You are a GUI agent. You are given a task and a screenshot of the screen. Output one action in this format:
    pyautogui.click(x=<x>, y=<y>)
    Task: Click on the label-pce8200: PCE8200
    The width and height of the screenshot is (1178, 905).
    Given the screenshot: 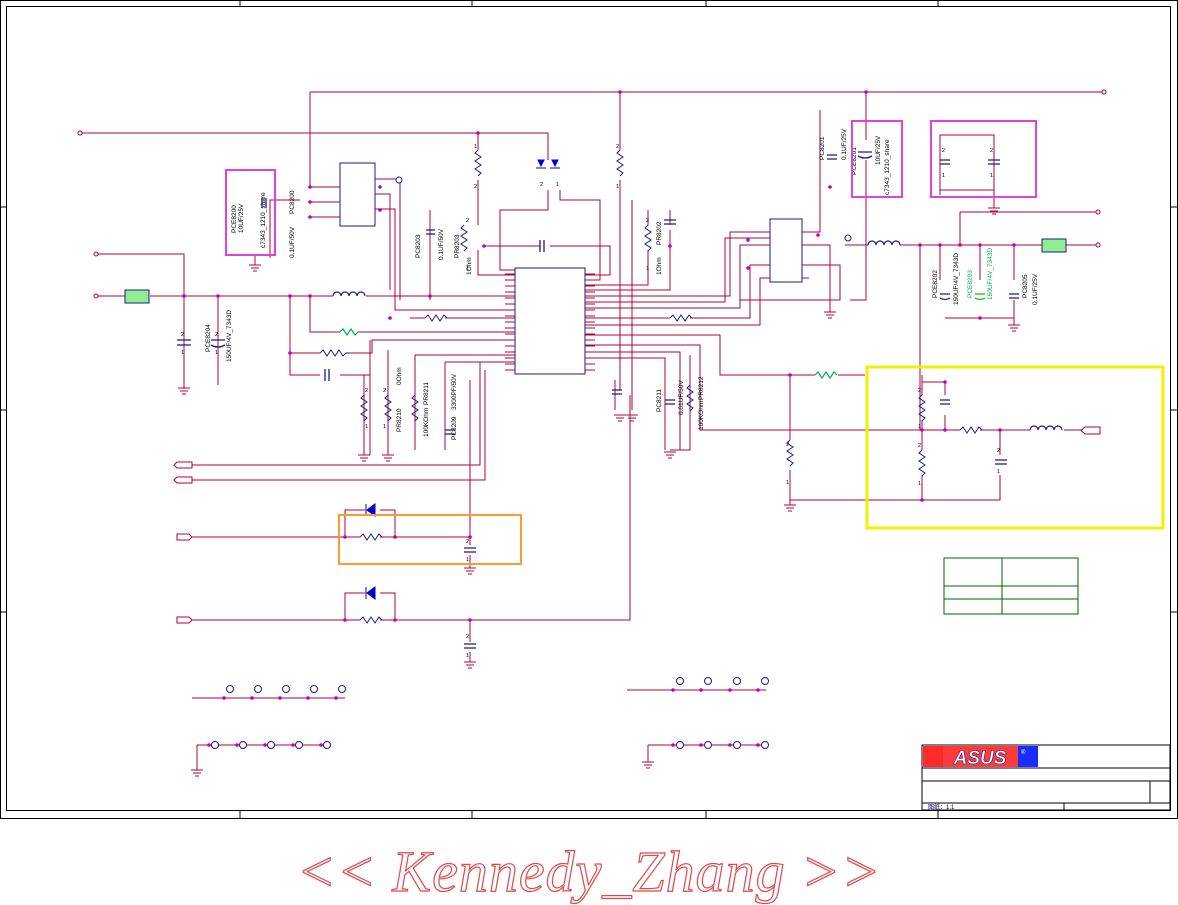 What is the action you would take?
    pyautogui.click(x=234, y=219)
    